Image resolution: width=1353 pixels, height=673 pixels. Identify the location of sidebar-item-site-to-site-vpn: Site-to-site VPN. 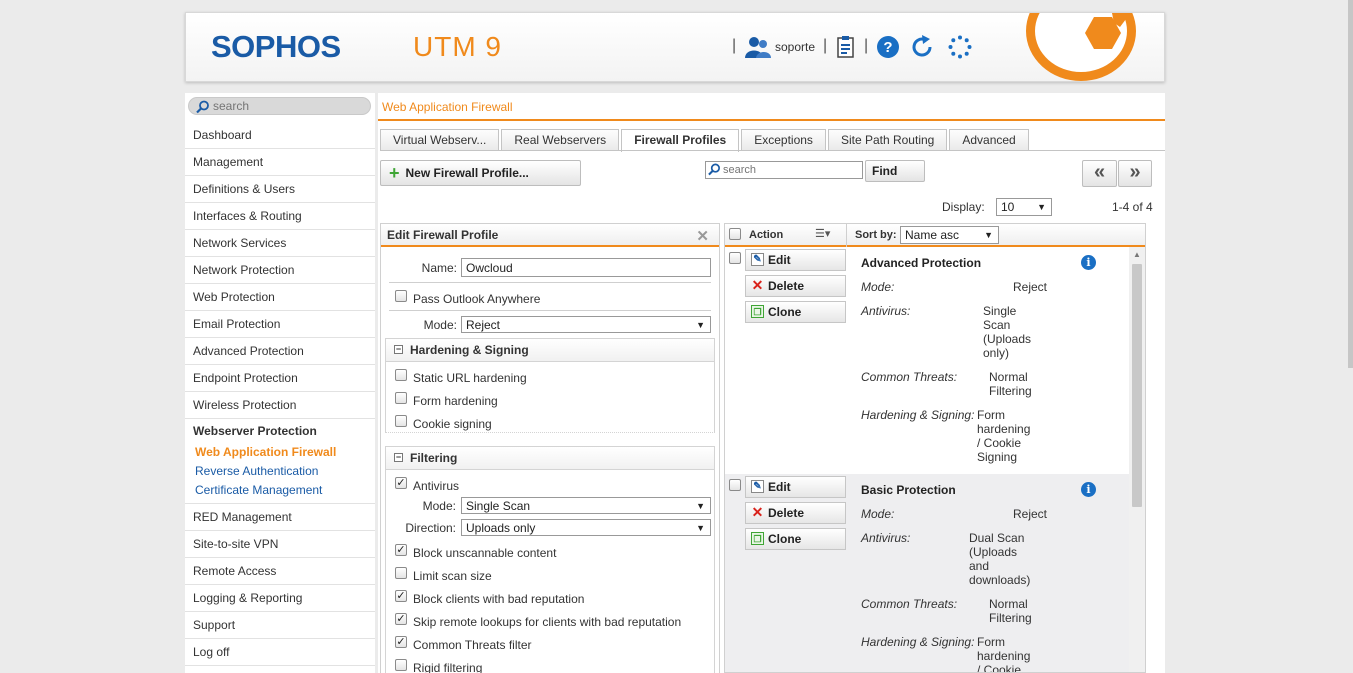
(280, 544).